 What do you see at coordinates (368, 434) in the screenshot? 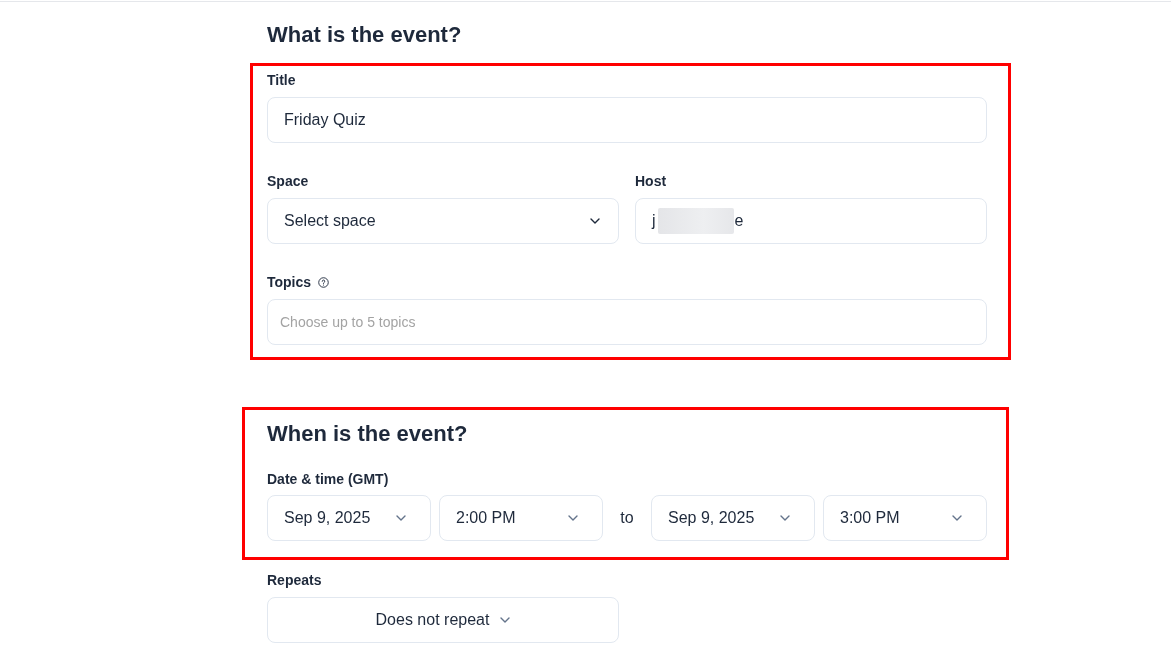
I see `section-heading: When is the event?` at bounding box center [368, 434].